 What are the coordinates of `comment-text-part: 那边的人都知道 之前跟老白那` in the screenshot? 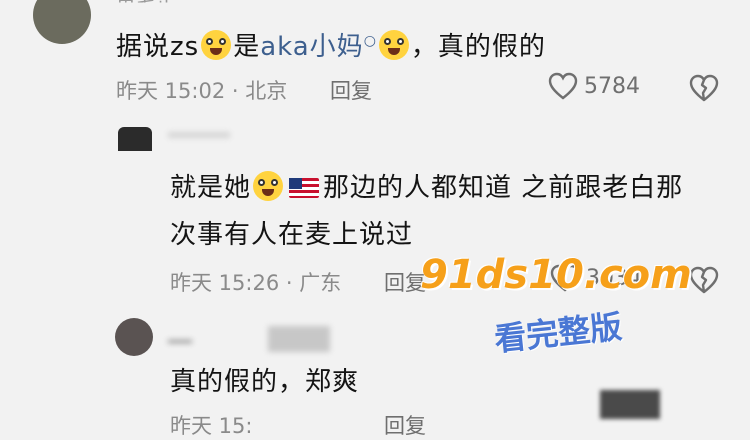 It's located at (503, 188).